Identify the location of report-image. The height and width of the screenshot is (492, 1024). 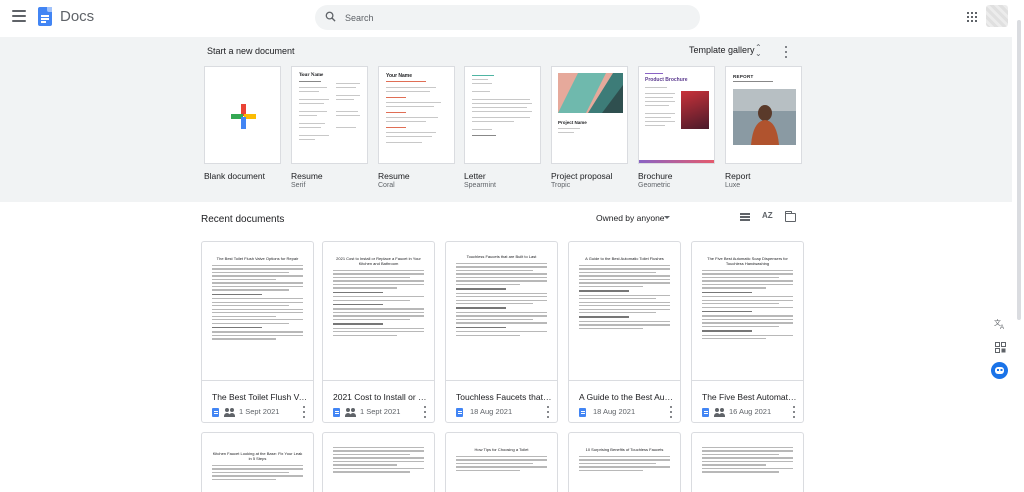
(764, 117).